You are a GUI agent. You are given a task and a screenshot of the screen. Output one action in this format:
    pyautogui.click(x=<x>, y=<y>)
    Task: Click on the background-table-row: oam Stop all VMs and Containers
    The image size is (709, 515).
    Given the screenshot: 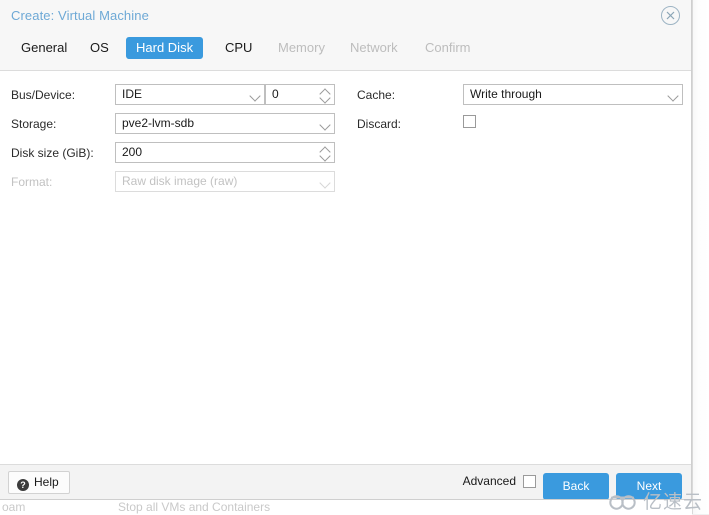 What is the action you would take?
    pyautogui.click(x=346, y=506)
    